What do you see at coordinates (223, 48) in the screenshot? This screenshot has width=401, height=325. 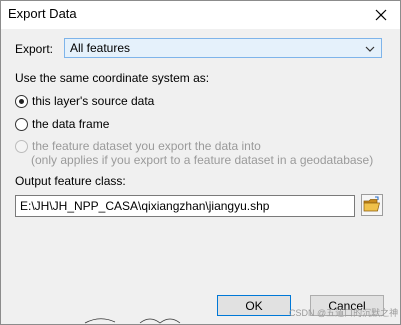 I see `export-dropdown: All features` at bounding box center [223, 48].